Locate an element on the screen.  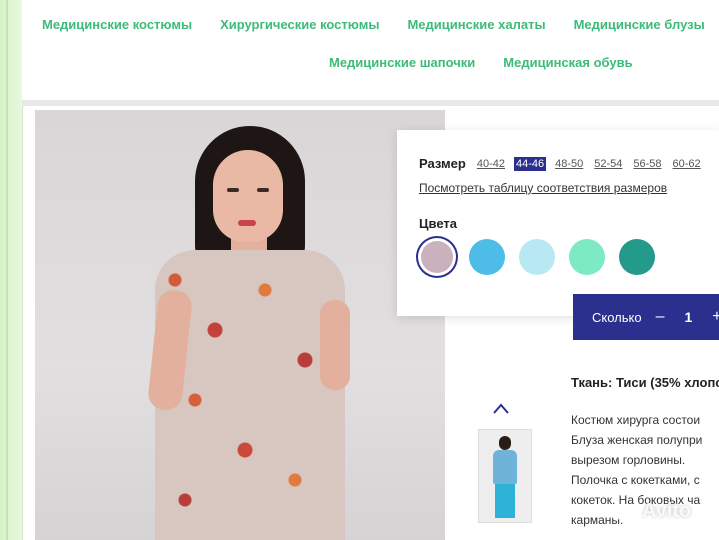
product-thumbnail is located at coordinates (505, 476).